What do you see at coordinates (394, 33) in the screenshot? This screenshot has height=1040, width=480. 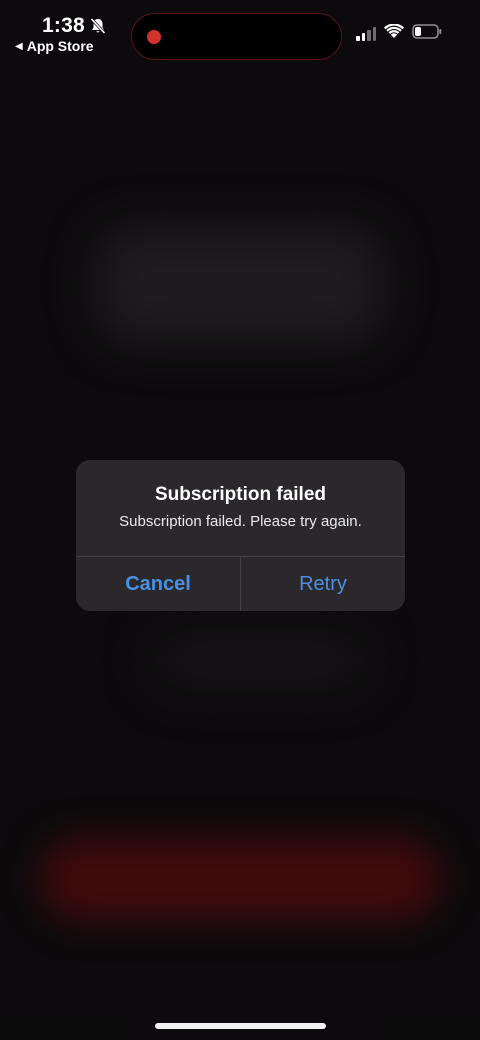 I see `wifi-icon` at bounding box center [394, 33].